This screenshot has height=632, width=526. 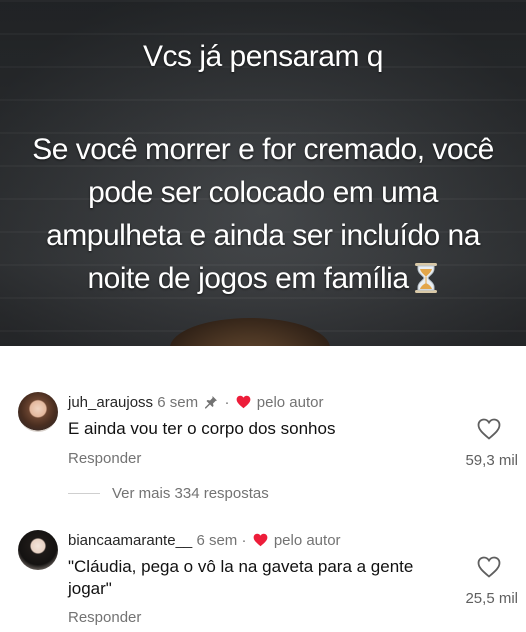 I want to click on person-hair, so click(x=250, y=332).